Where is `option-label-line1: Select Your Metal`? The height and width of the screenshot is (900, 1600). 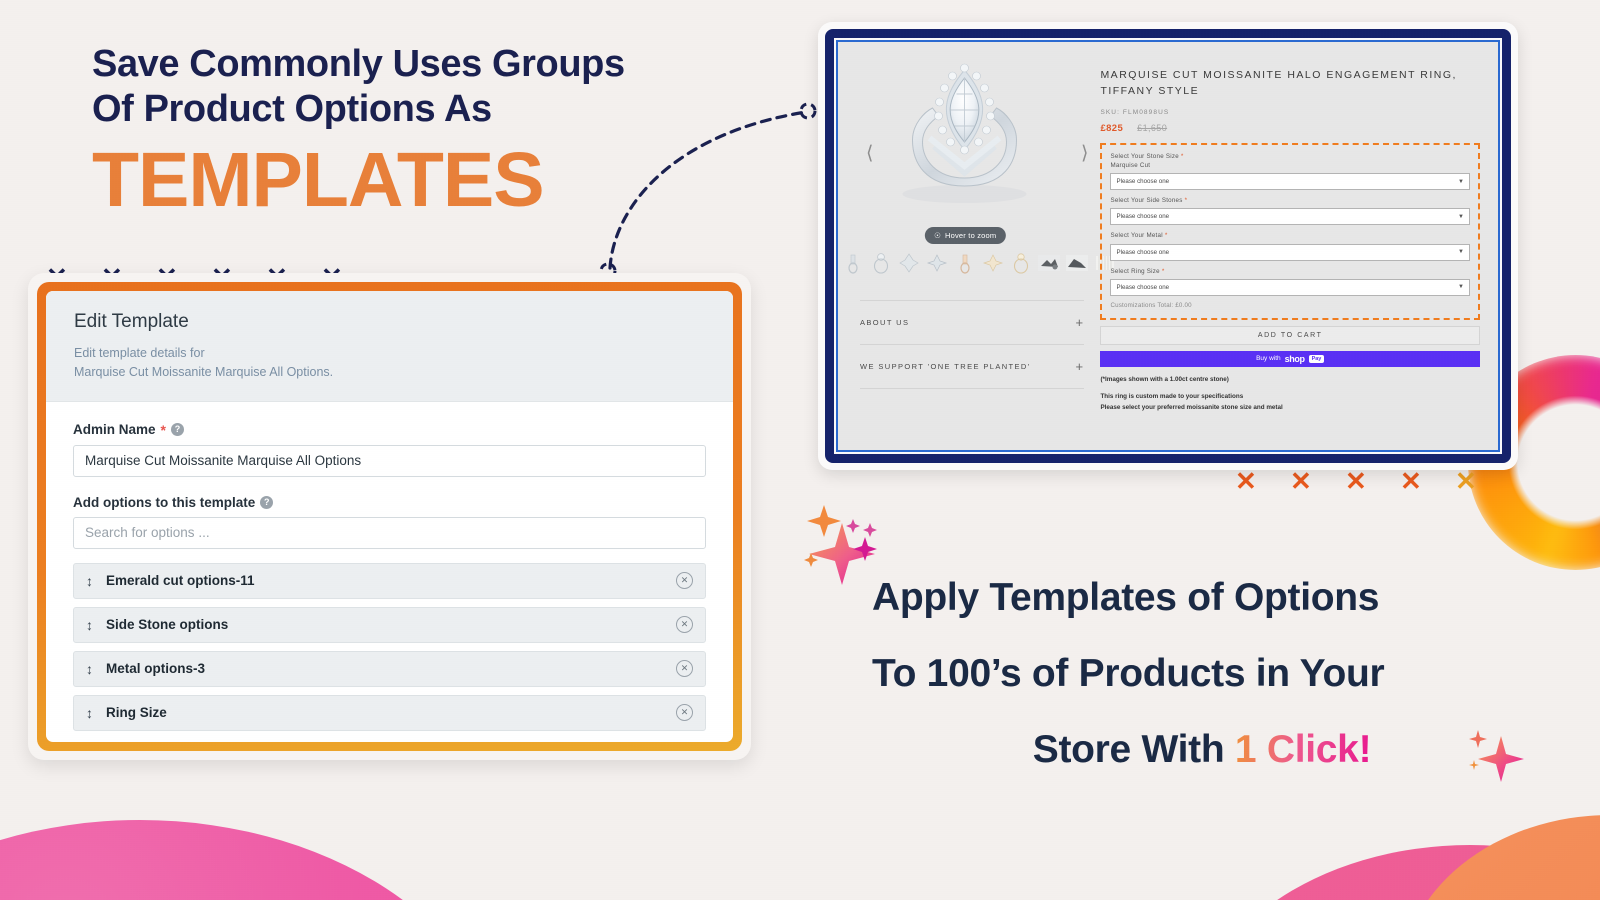
option-label-line1: Select Your Metal is located at coordinates (1136, 236).